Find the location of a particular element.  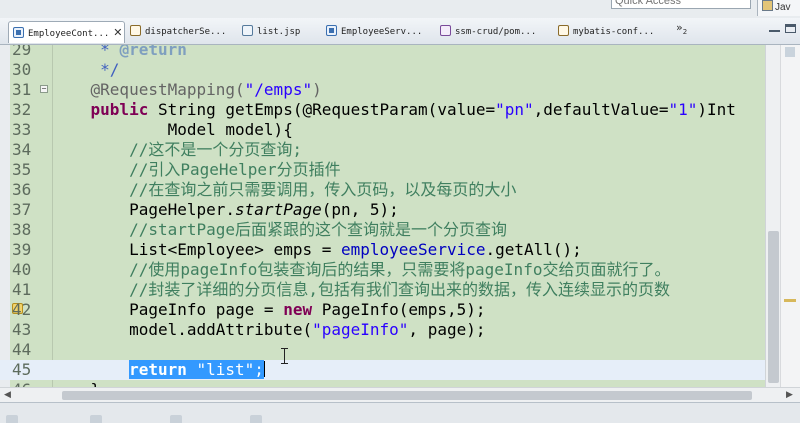

code-line: 37 PageHelper.startPage(pn, 5); is located at coordinates (382, 210).